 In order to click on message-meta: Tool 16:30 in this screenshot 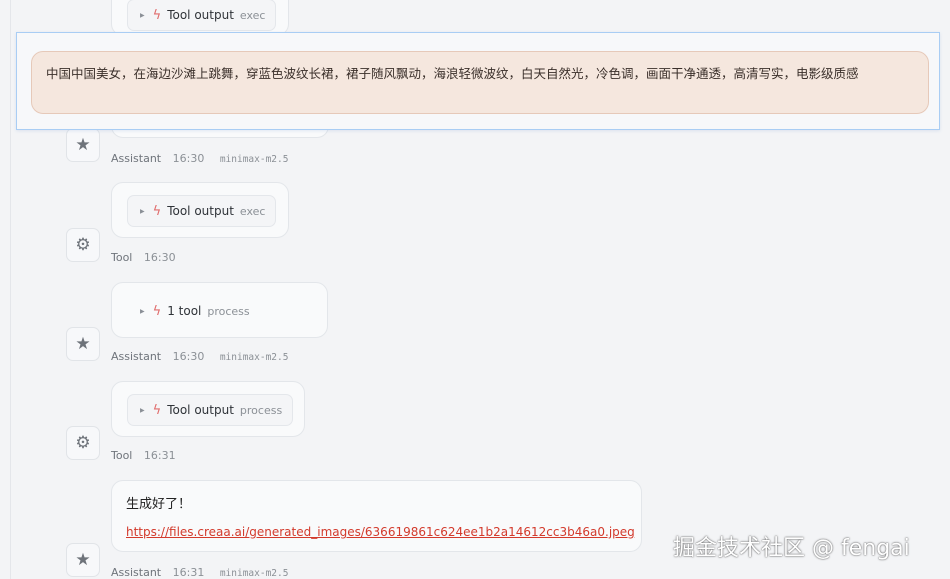, I will do `click(149, 257)`.